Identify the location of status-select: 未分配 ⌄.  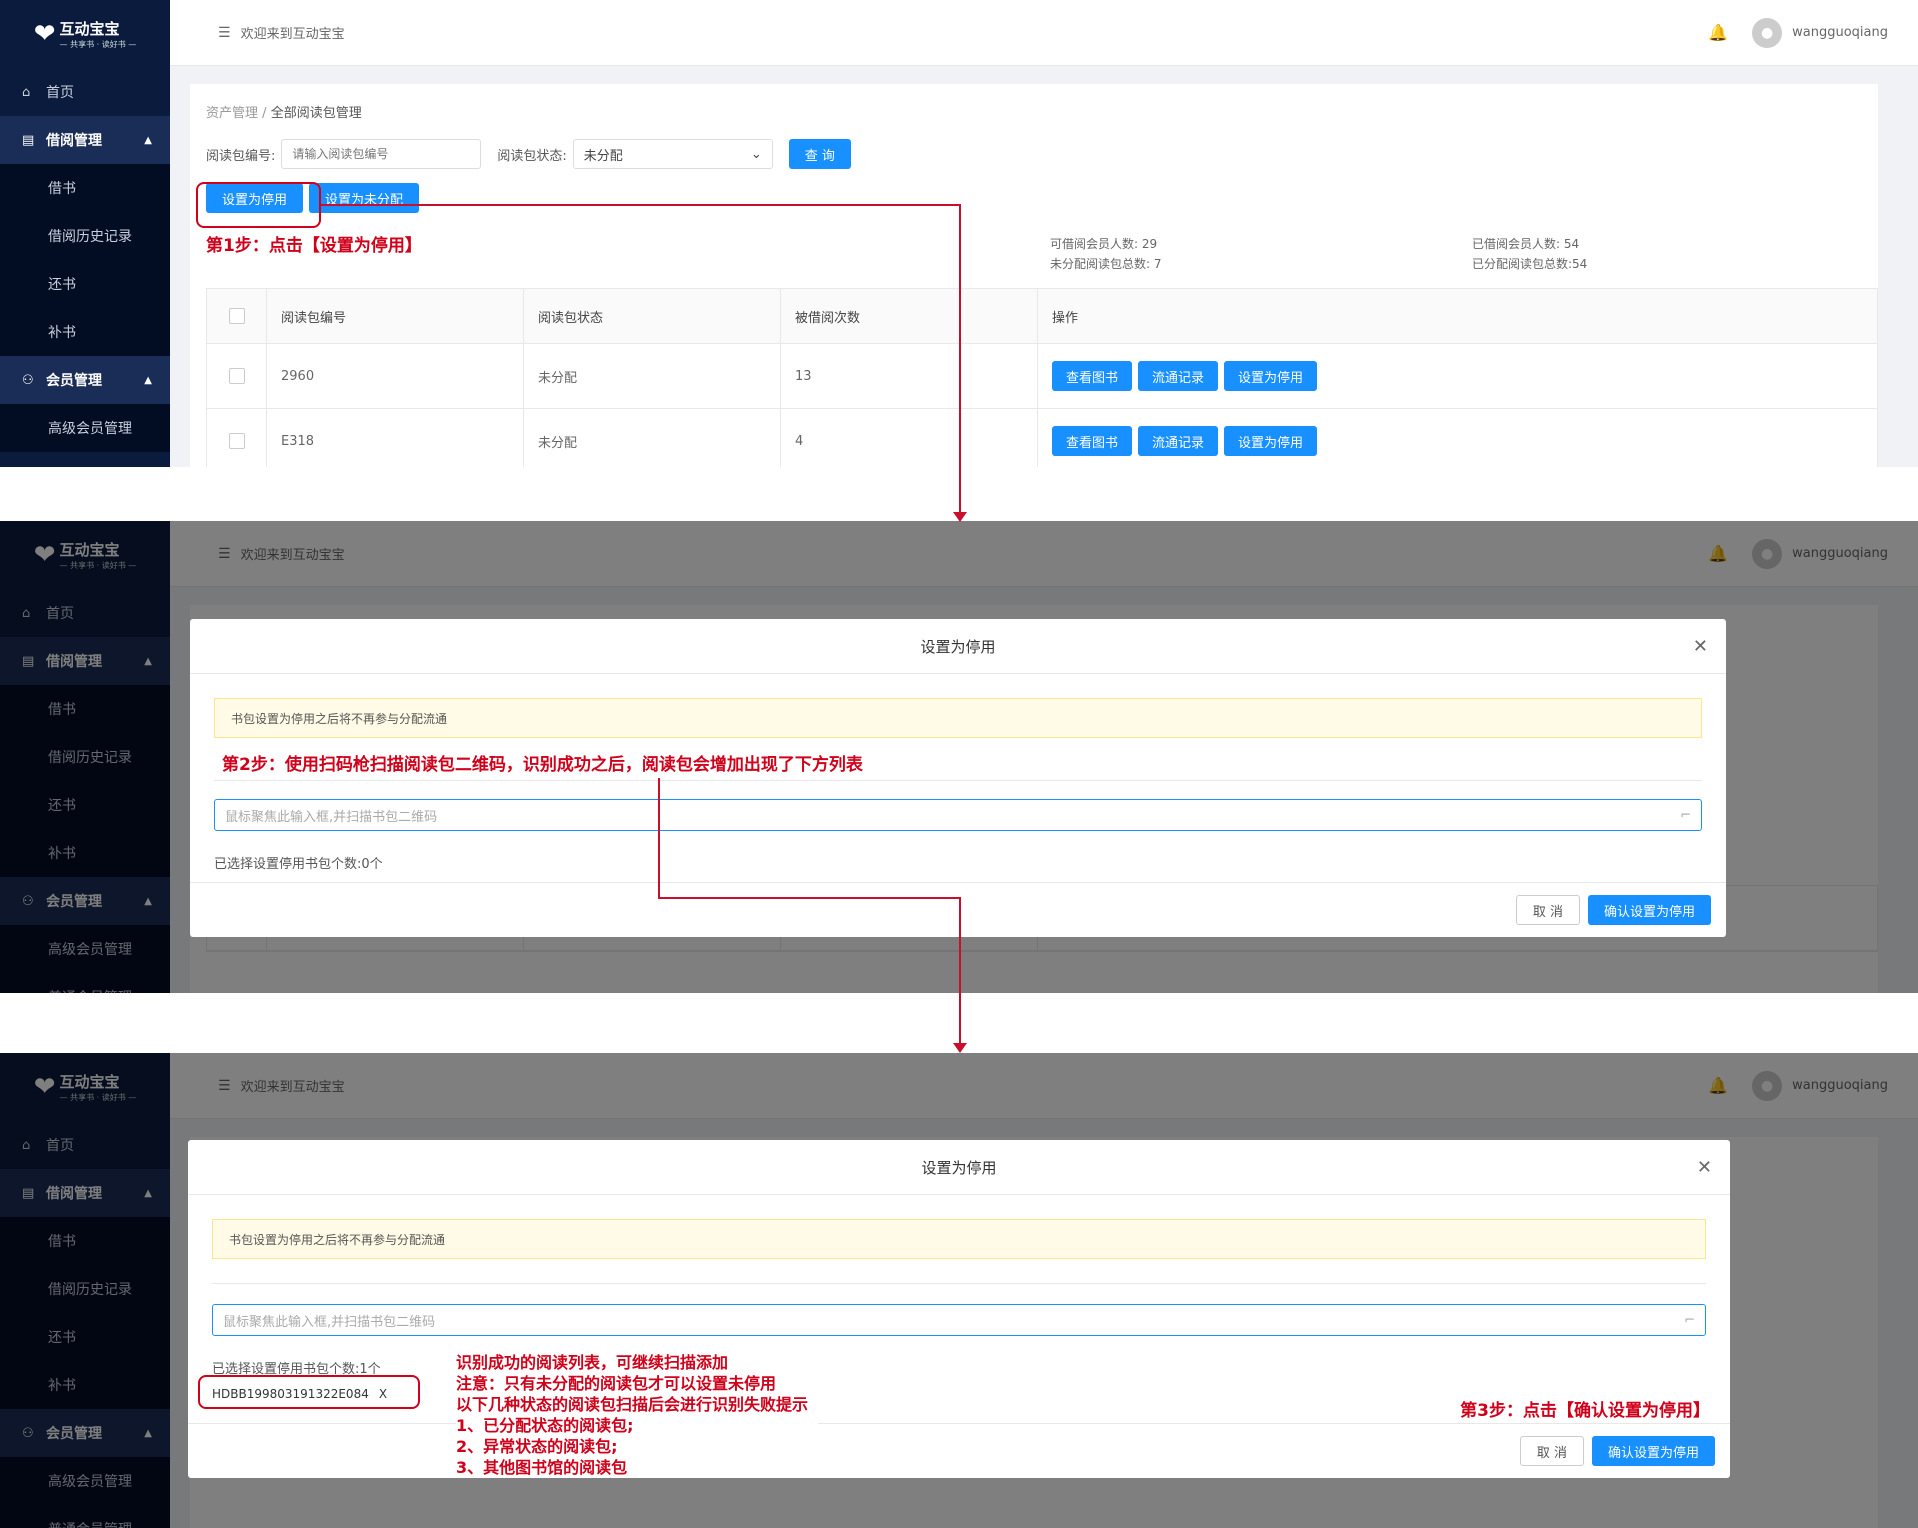
(672, 154).